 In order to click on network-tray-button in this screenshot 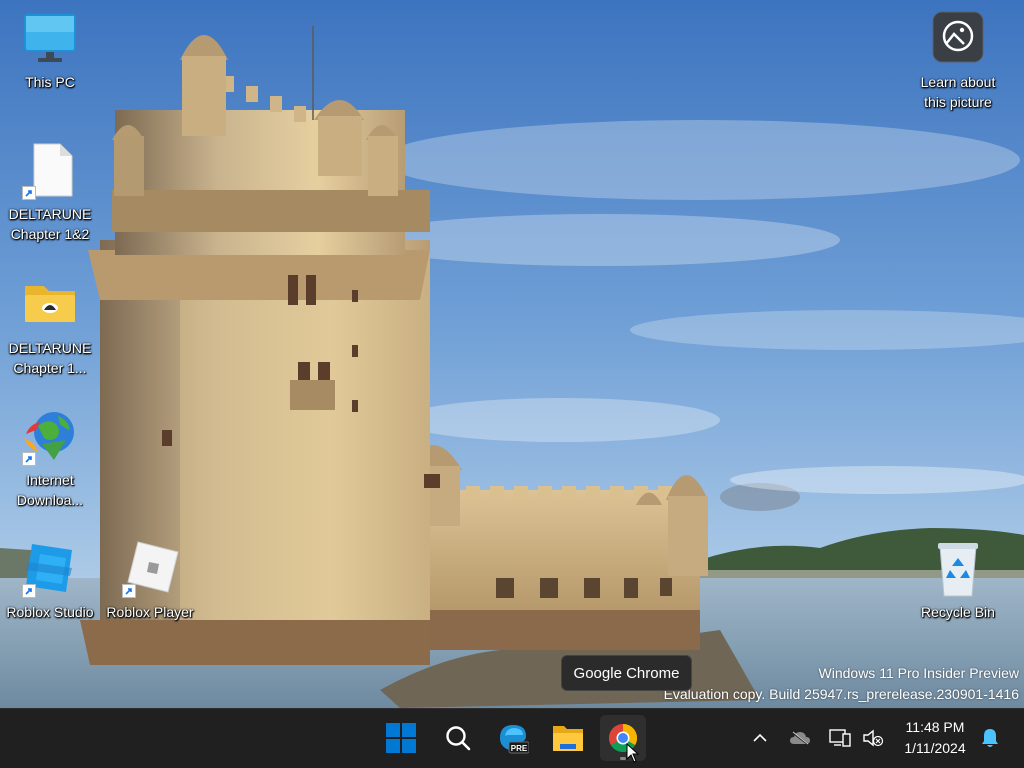, I will do `click(840, 738)`.